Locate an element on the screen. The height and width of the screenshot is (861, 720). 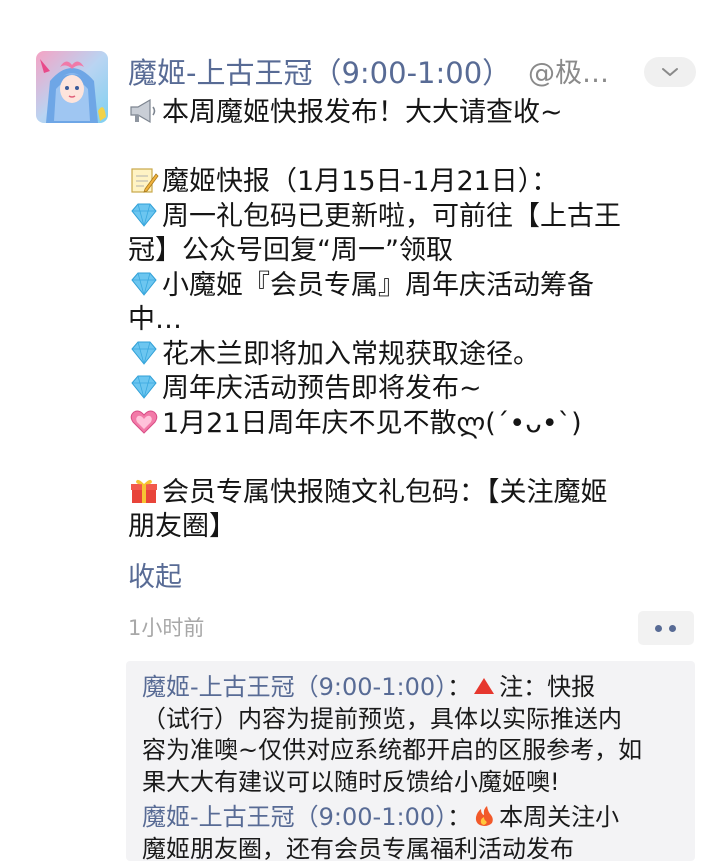
comment-text: 果大大有建议可以随时反馈给小魔姬噢! is located at coordinates (351, 782).